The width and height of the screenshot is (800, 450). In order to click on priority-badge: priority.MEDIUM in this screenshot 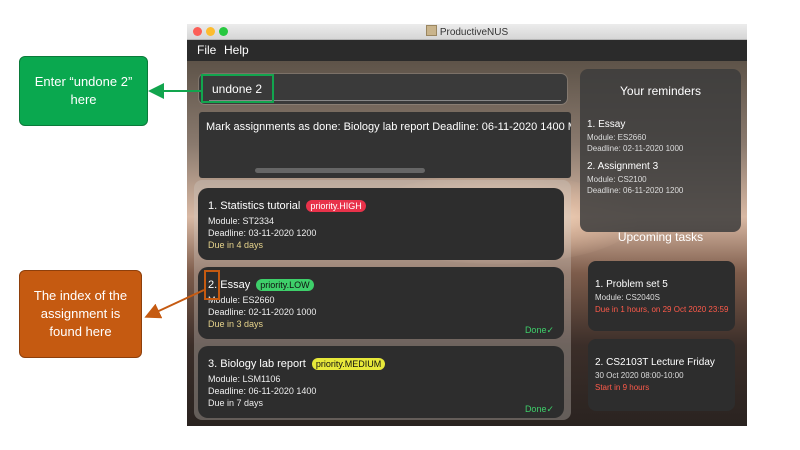, I will do `click(348, 364)`.